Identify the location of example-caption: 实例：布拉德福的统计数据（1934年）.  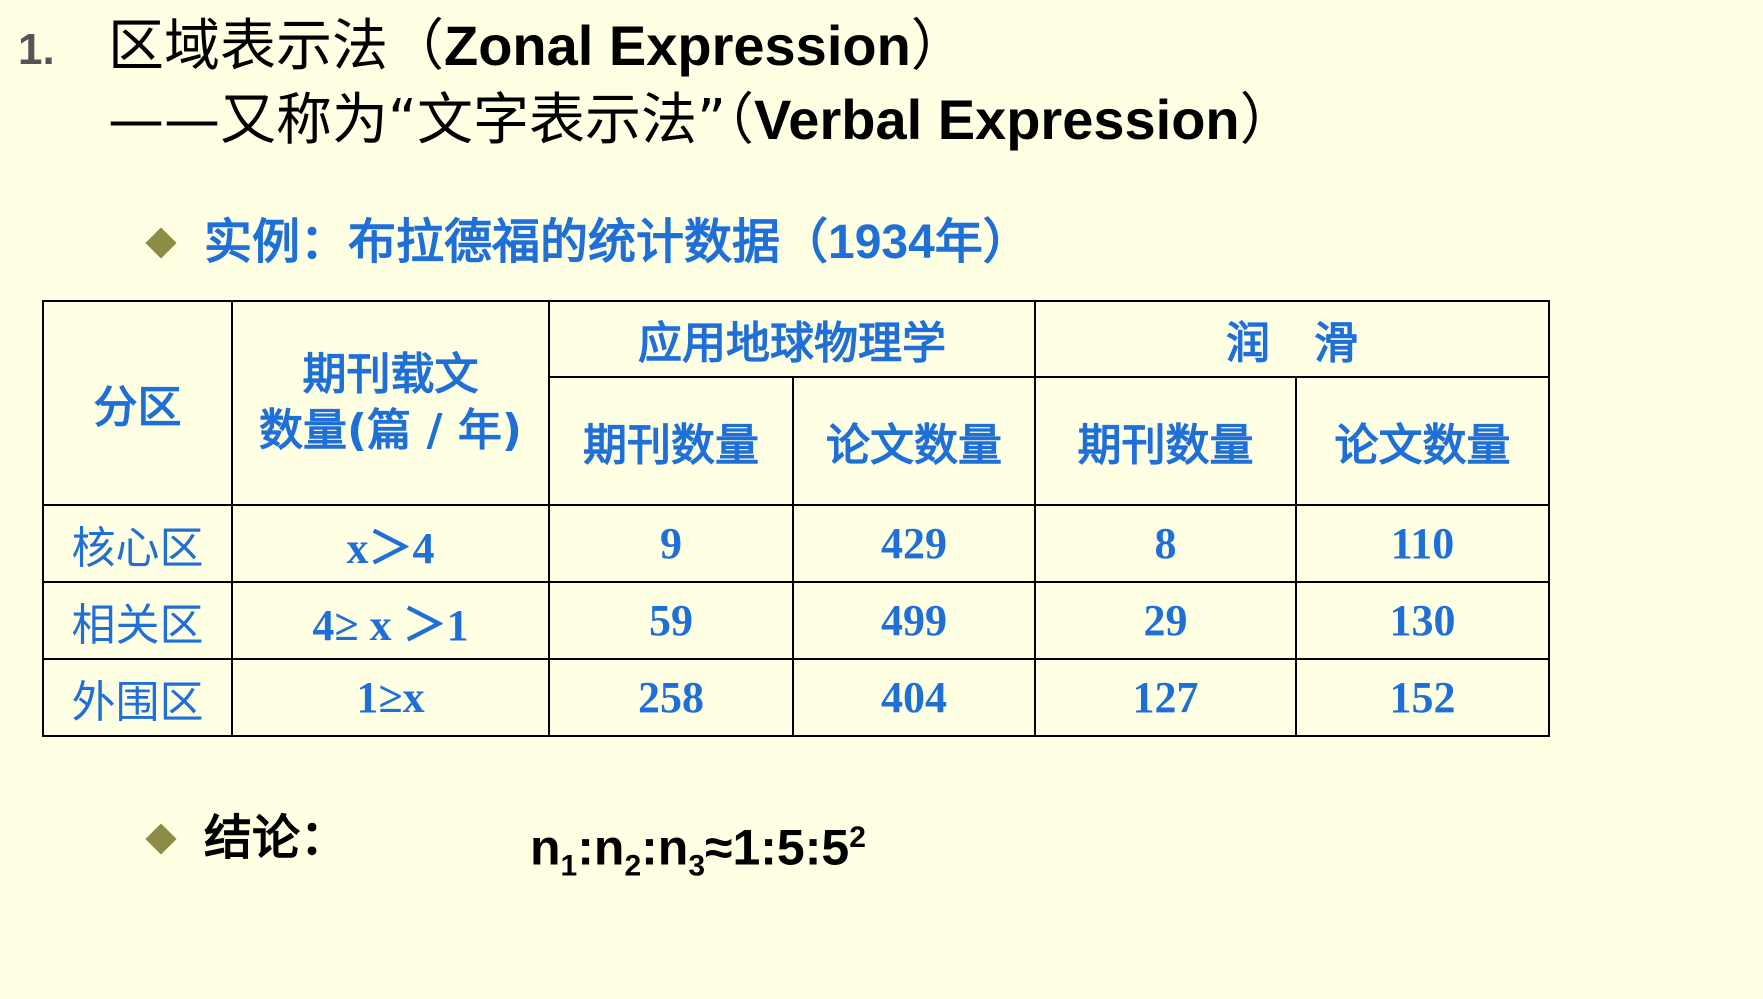
(617, 242).